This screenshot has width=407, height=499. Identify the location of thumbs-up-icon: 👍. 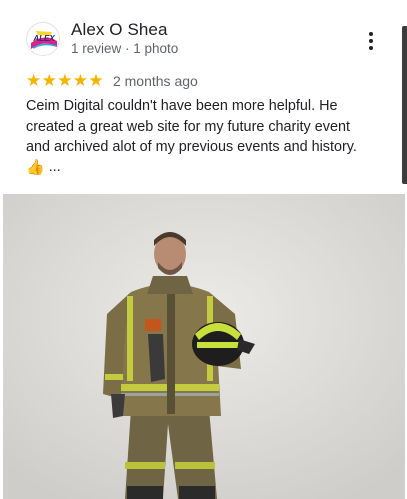
(35, 167).